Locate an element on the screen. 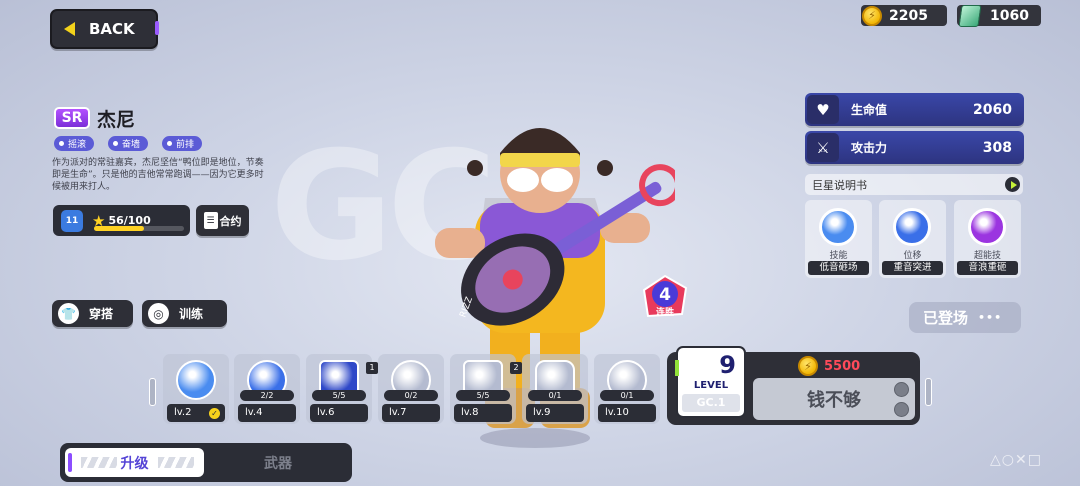 The width and height of the screenshot is (1080, 486). gem-icon is located at coordinates (970, 15).